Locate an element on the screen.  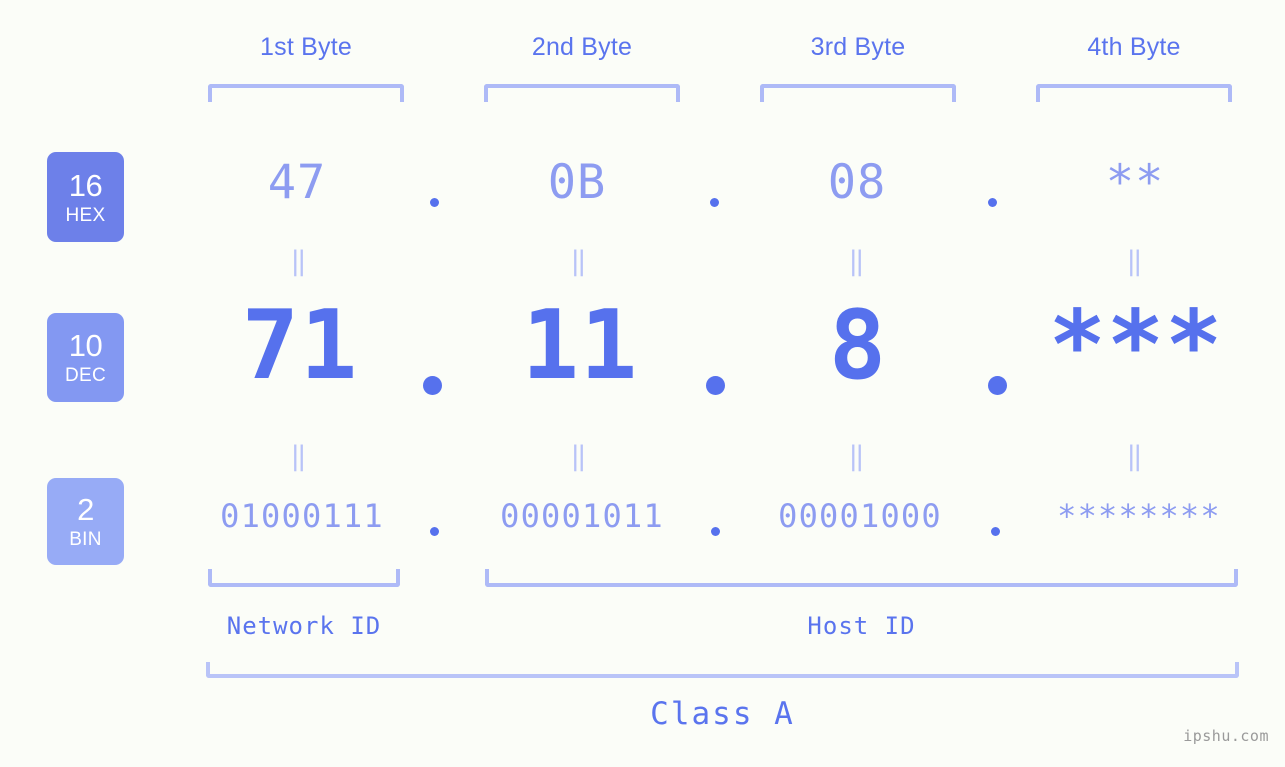
equals-marker-hex-dec-3: ‖ is located at coordinates (858, 261).